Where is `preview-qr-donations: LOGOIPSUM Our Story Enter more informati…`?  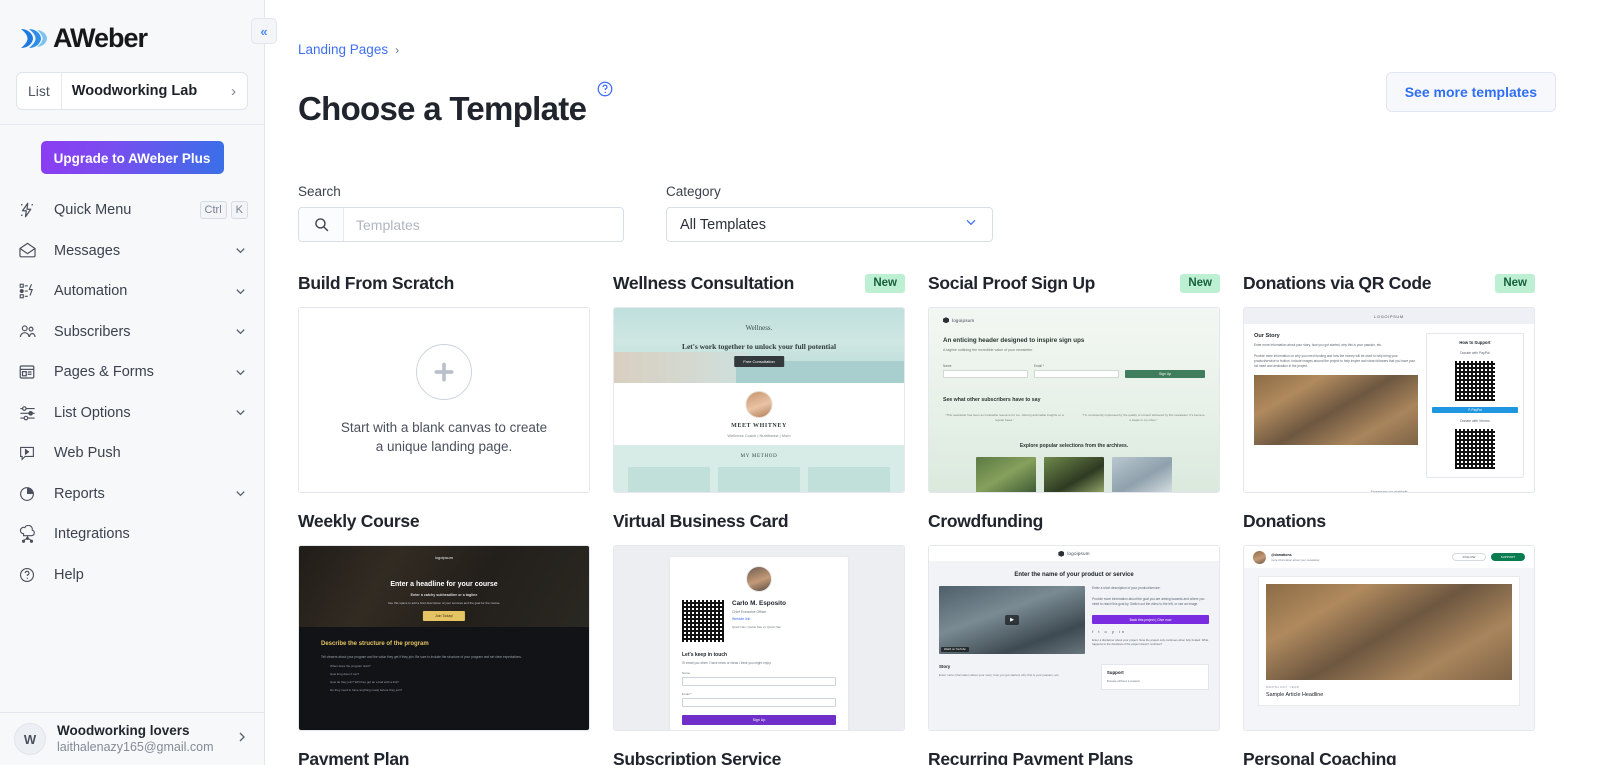 preview-qr-donations: LOGOIPSUM Our Story Enter more informati… is located at coordinates (1389, 400).